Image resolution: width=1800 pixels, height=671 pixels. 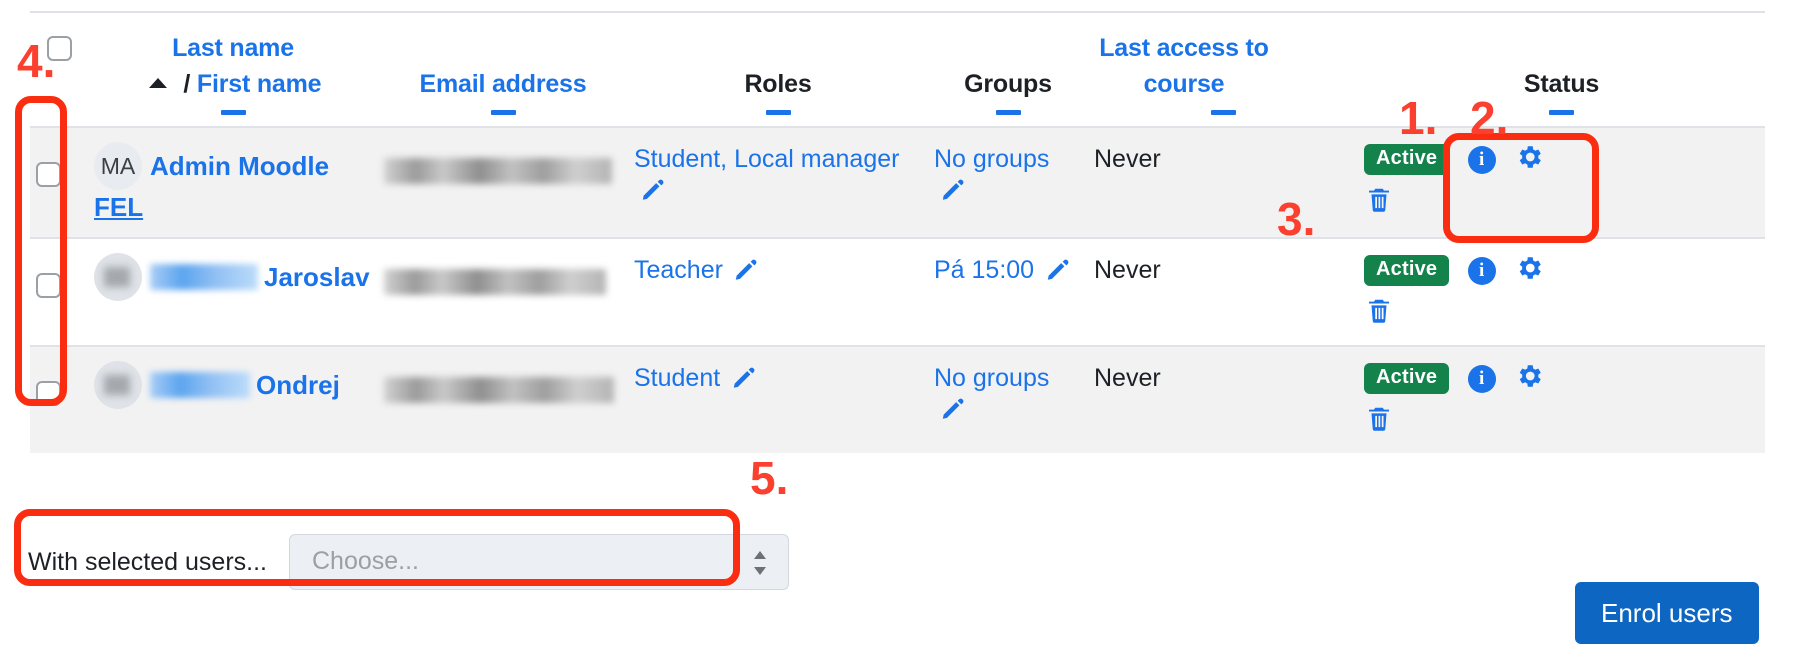 I want to click on groups-cell: Pá 15:00, so click(x=1008, y=291).